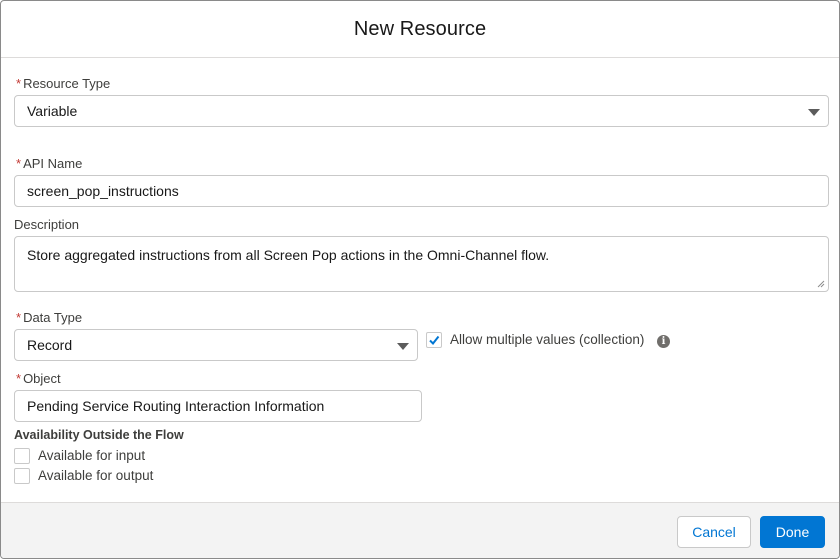 This screenshot has height=559, width=840. What do you see at coordinates (103, 191) in the screenshot?
I see `api-name-value: screen_pop_instructions` at bounding box center [103, 191].